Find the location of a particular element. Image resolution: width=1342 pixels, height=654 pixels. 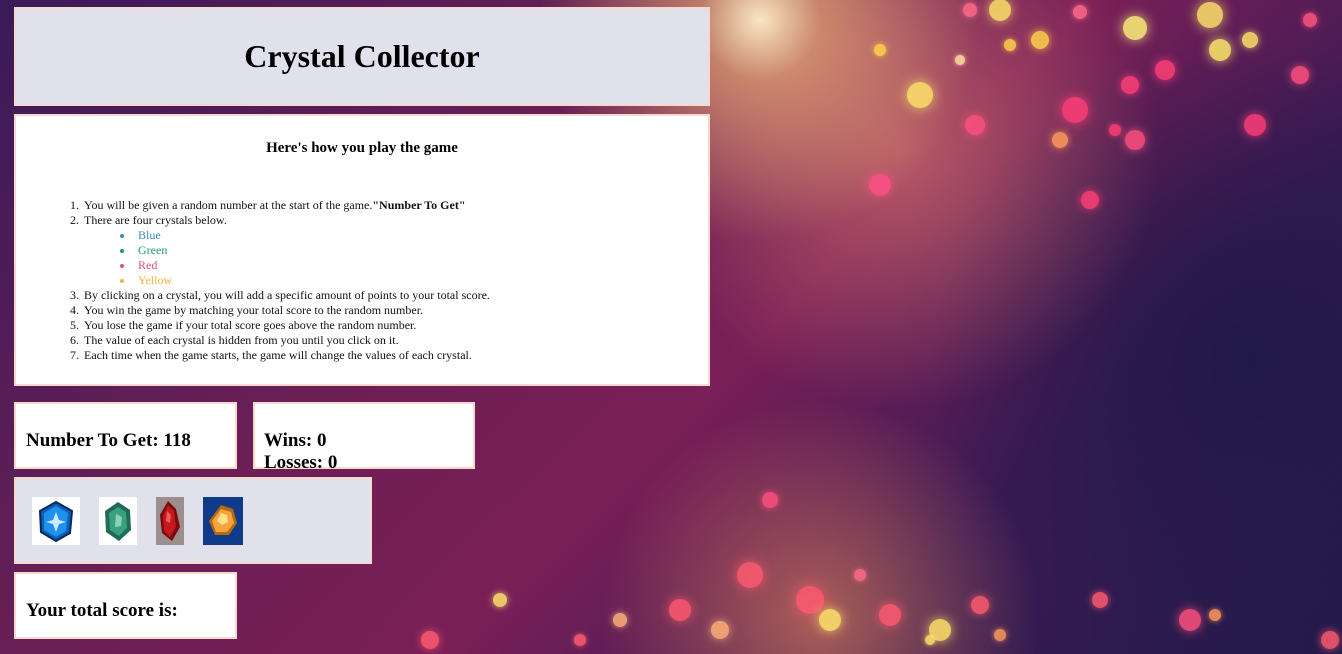

blue-crystal is located at coordinates (56, 521).